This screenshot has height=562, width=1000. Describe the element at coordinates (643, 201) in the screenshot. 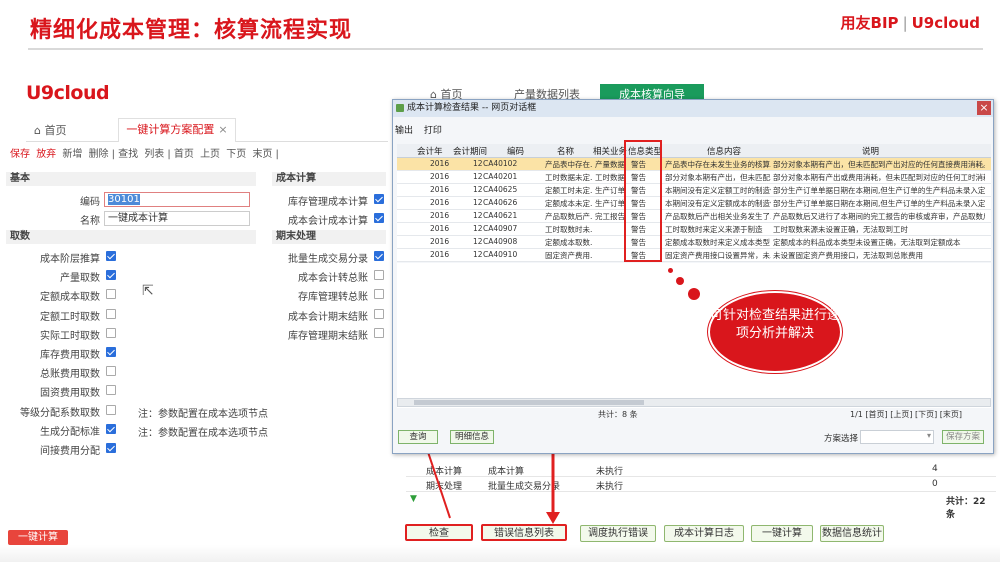

I see `info-type-highlight` at that location.